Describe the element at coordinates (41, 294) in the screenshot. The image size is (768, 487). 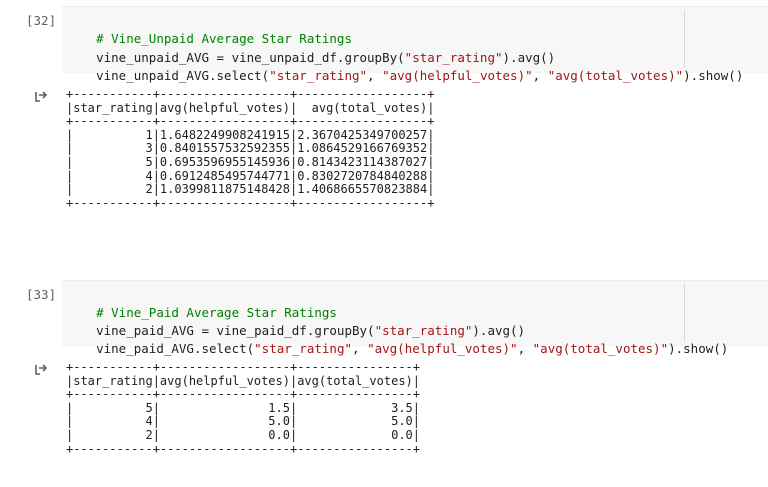
I see `execution-count: [33]` at that location.